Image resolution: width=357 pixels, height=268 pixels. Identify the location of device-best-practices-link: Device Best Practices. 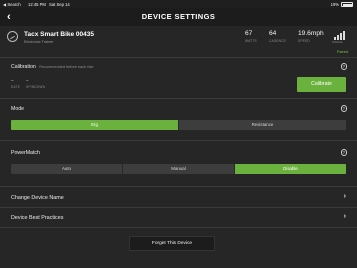
(37, 218).